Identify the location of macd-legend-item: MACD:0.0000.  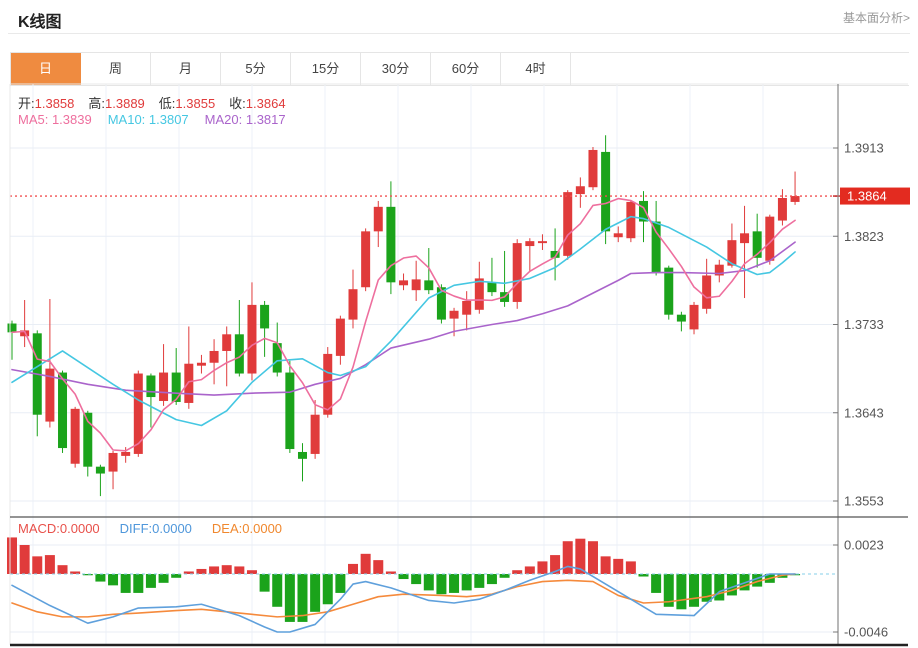
(59, 528).